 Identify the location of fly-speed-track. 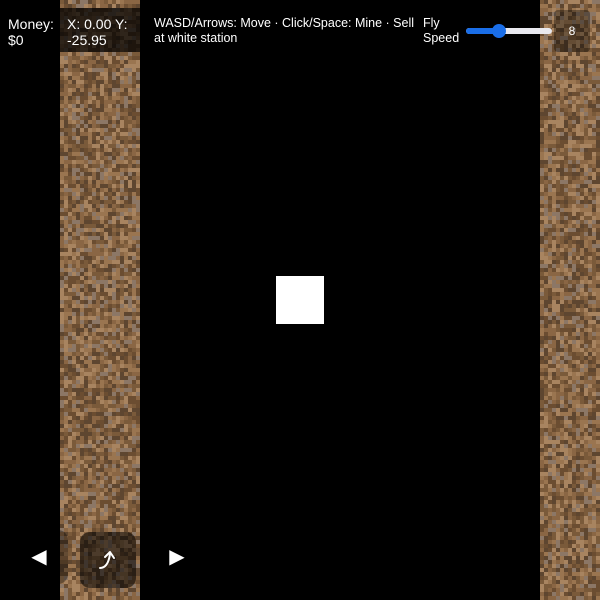
(509, 31).